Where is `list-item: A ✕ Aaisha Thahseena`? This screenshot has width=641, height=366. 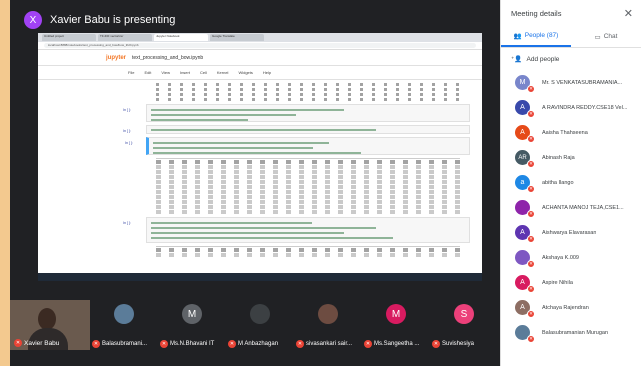 list-item: A ✕ Aaisha Thahseena is located at coordinates (578, 132).